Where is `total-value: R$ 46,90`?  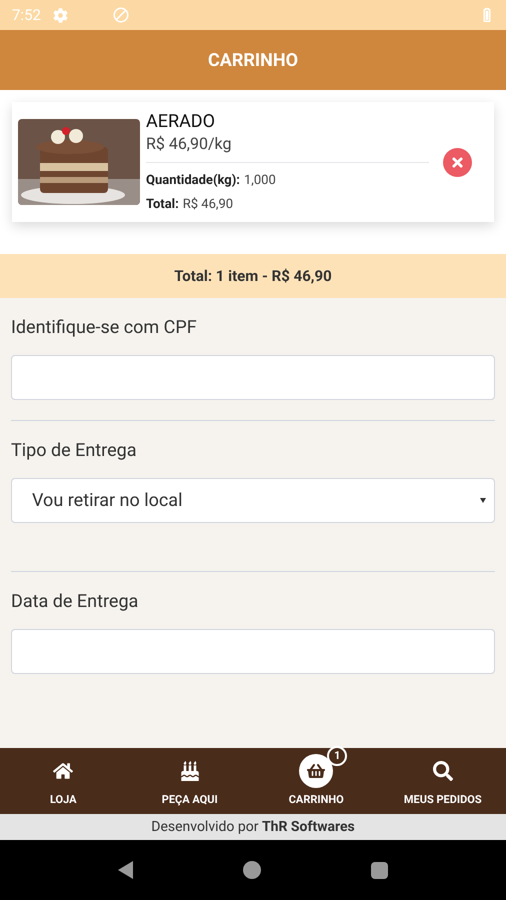
total-value: R$ 46,90 is located at coordinates (208, 205).